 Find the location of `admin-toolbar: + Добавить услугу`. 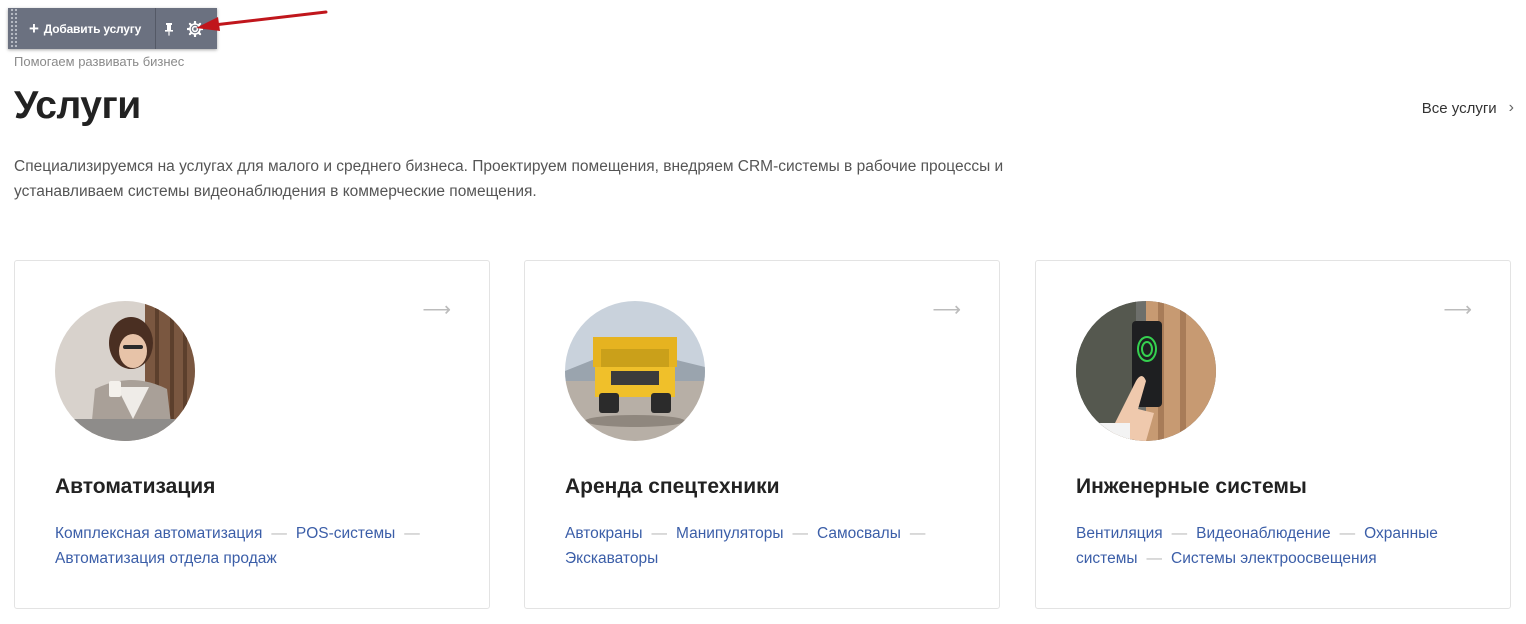

admin-toolbar: + Добавить услугу is located at coordinates (112, 28).